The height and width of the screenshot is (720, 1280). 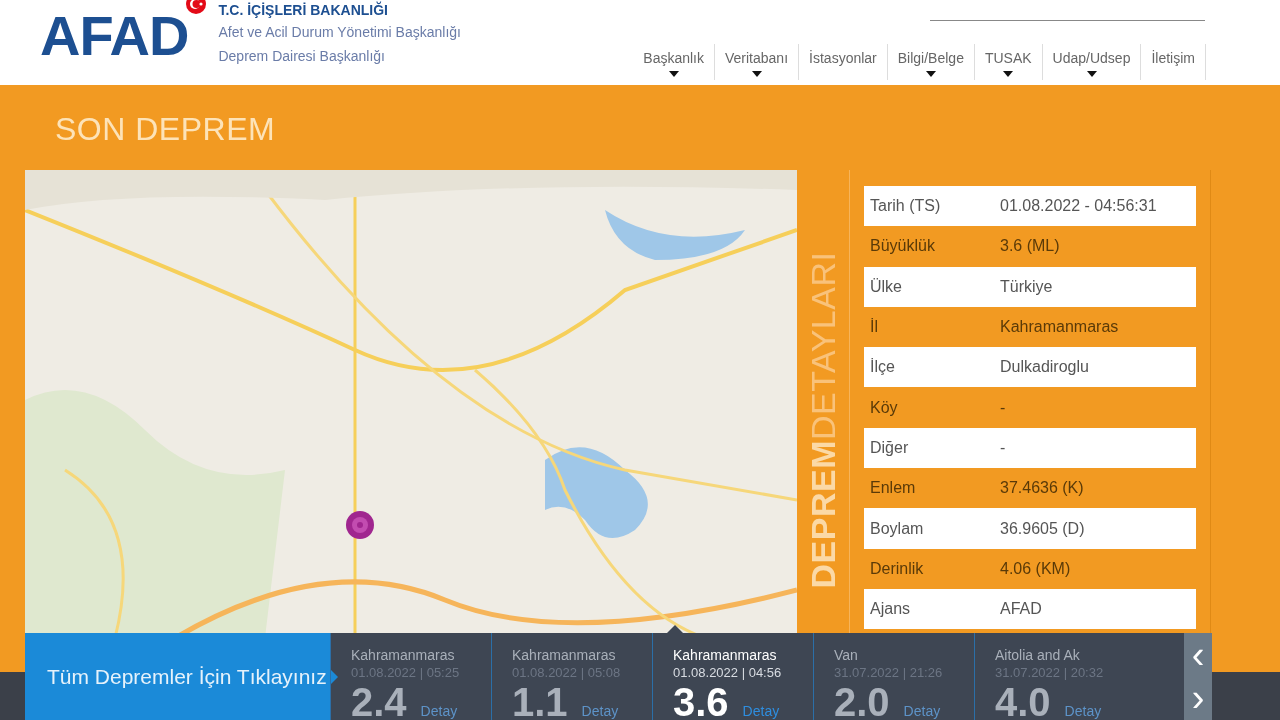 I want to click on detail-label: Diğer, so click(x=889, y=447).